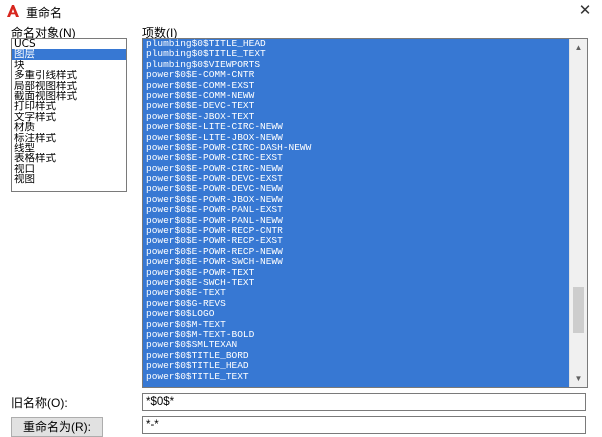  Describe the element at coordinates (578, 47) in the screenshot. I see `scroll-up-arrow-icon: ▲` at that location.